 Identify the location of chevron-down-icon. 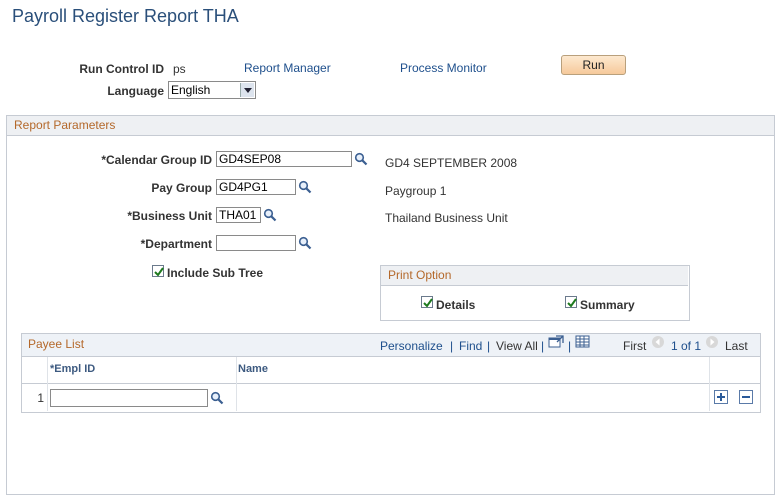
(247, 90).